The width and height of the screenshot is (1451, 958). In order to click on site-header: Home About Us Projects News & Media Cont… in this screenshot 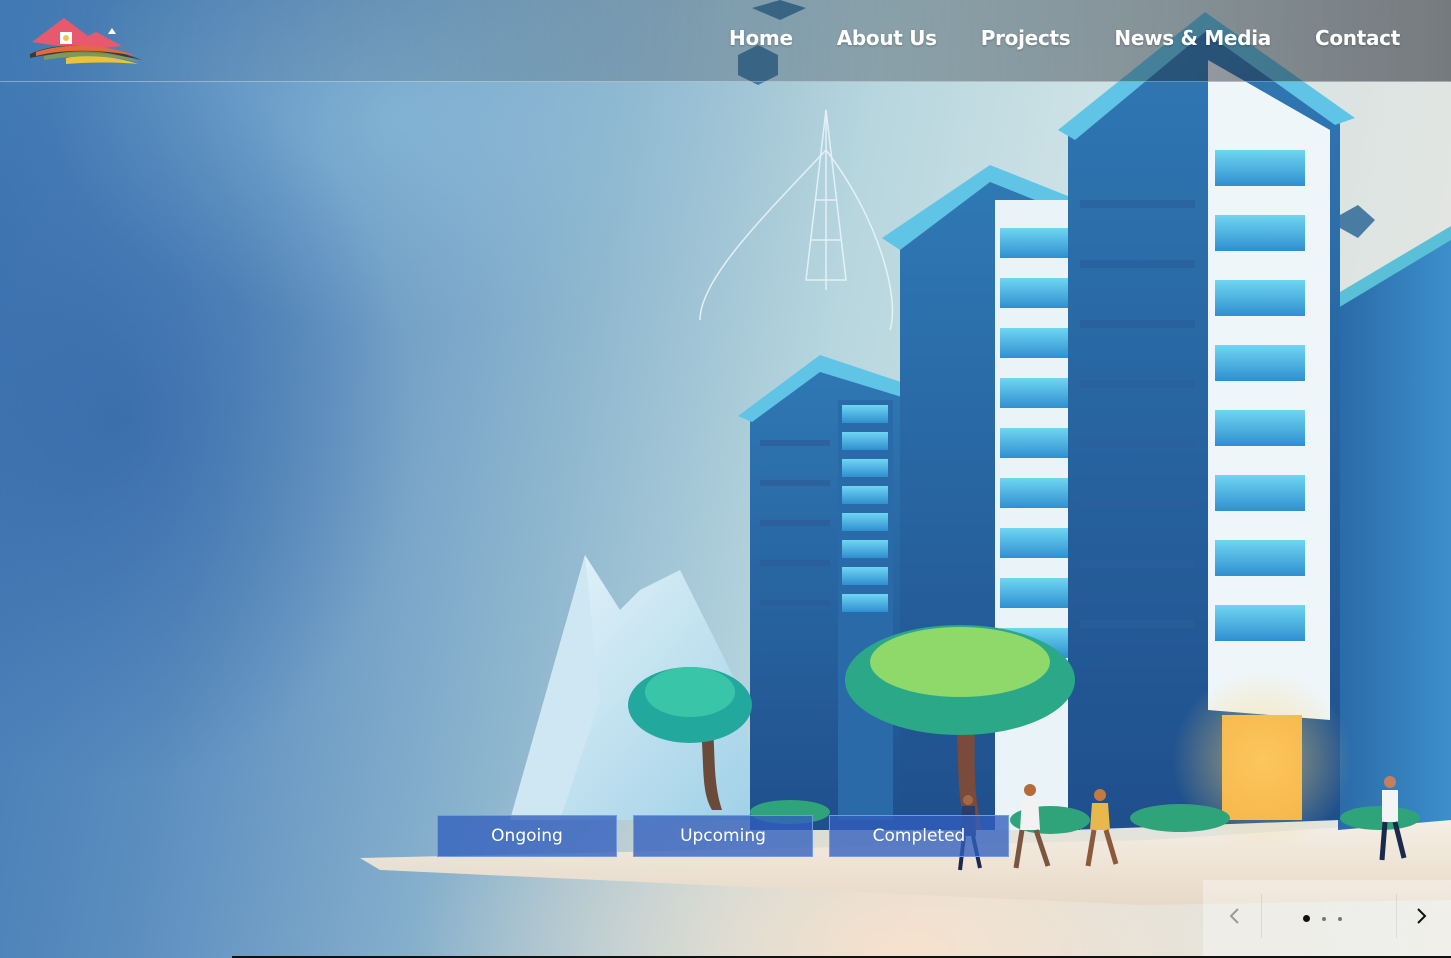, I will do `click(725, 41)`.